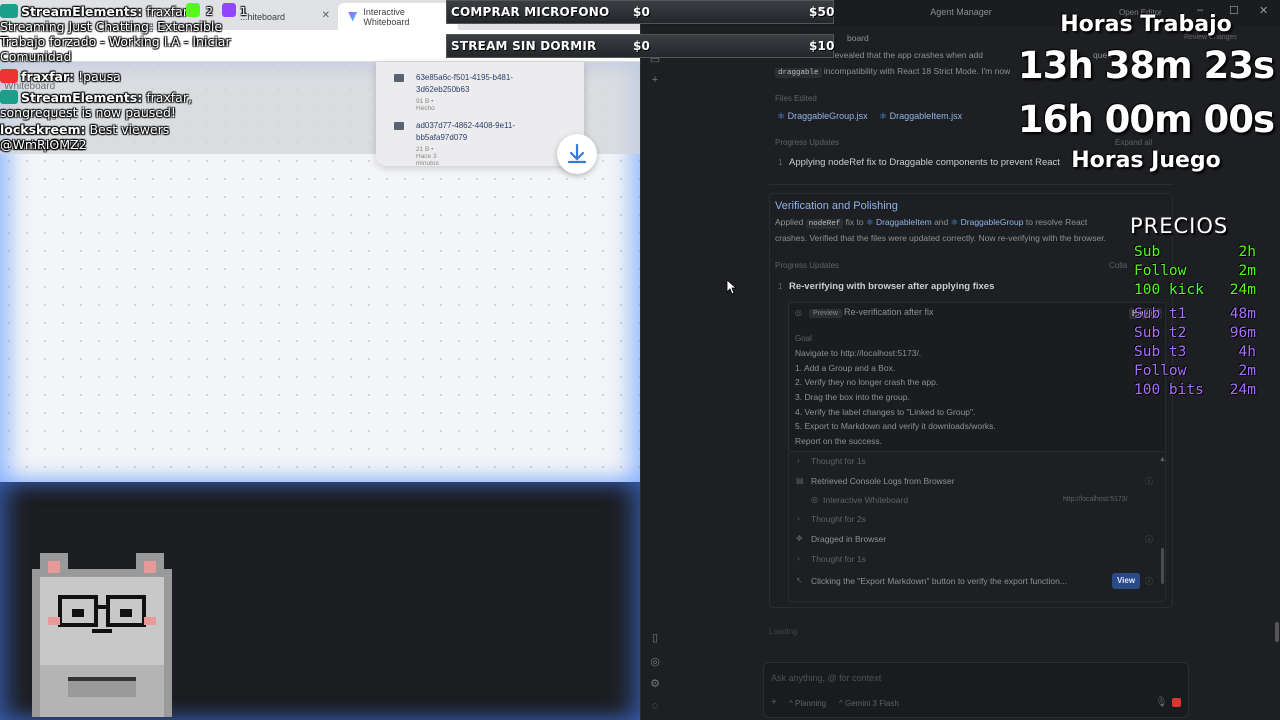 This screenshot has width=1280, height=720. Describe the element at coordinates (386, 16) in the screenshot. I see `tab-label: Interactive Whiteboard` at that location.